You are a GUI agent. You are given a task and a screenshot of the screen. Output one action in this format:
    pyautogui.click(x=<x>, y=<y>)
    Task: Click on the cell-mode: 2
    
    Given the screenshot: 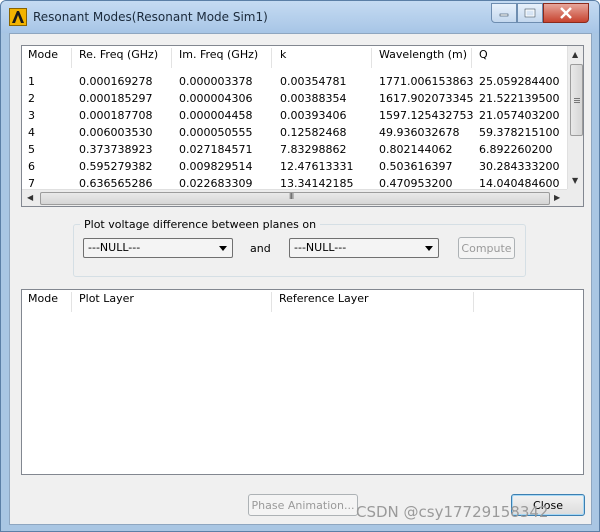 What is the action you would take?
    pyautogui.click(x=31, y=98)
    